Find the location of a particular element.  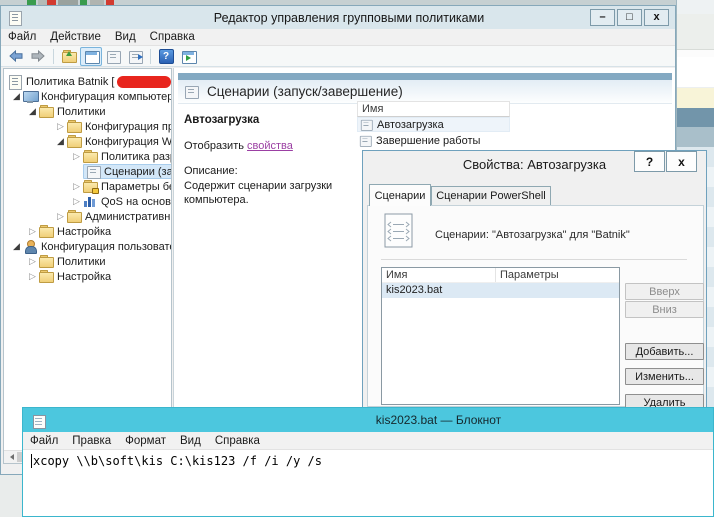

menu-action: Действие is located at coordinates (75, 37).